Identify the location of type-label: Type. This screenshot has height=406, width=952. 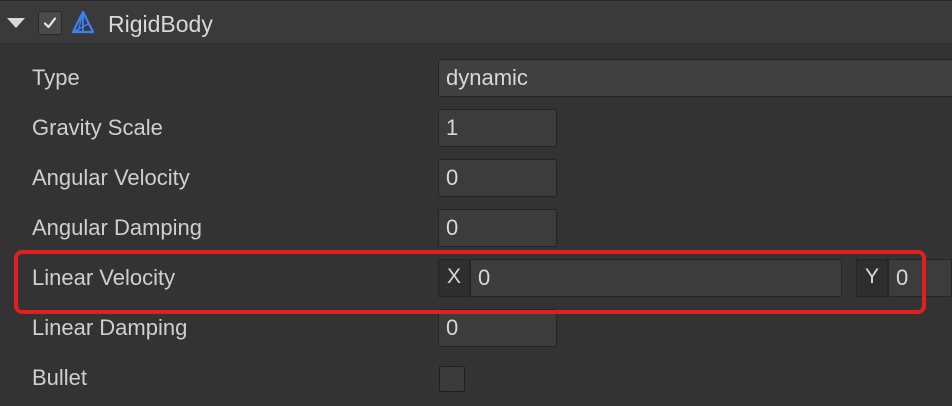
(56, 77).